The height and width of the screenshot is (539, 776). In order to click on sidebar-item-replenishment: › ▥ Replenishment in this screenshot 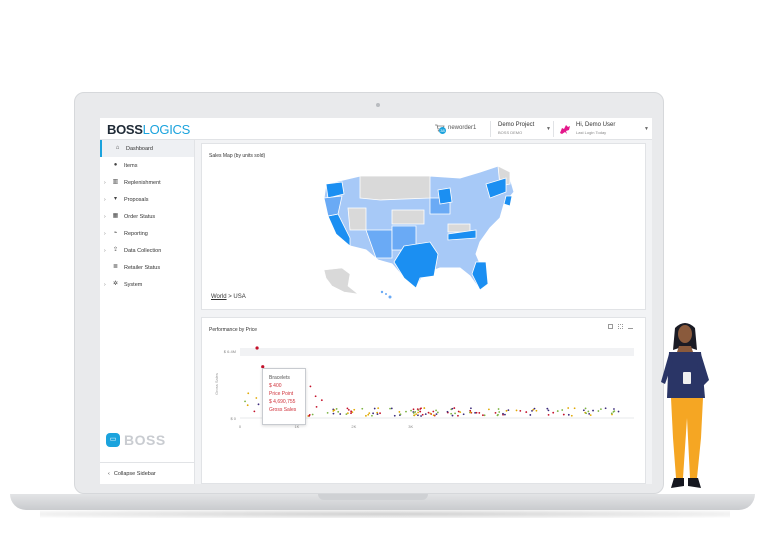, I will do `click(147, 182)`.